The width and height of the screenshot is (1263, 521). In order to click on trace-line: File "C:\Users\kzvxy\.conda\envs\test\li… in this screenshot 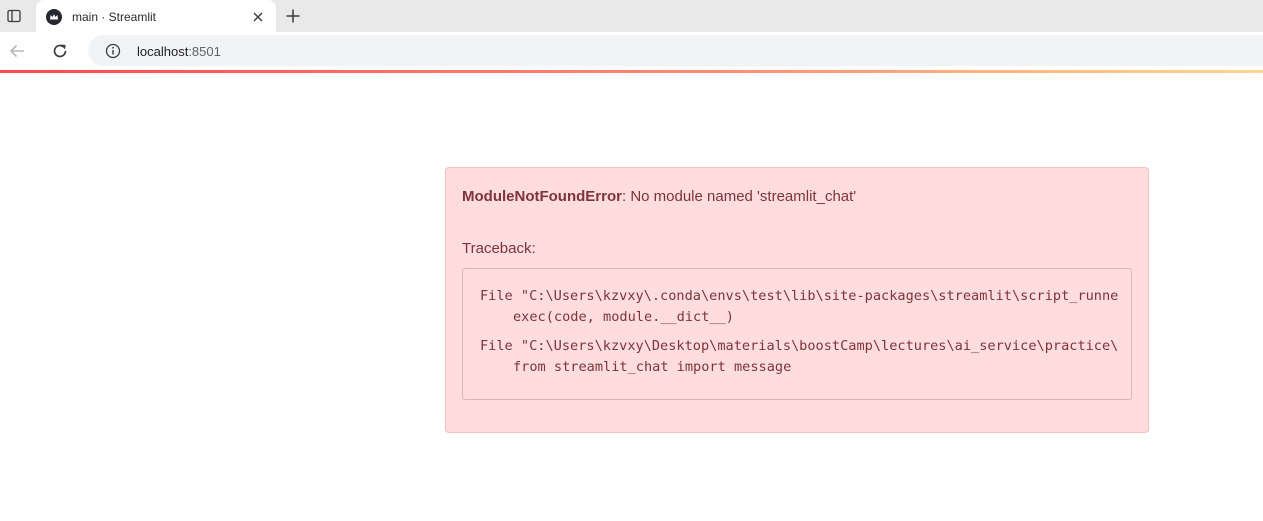, I will do `click(799, 296)`.